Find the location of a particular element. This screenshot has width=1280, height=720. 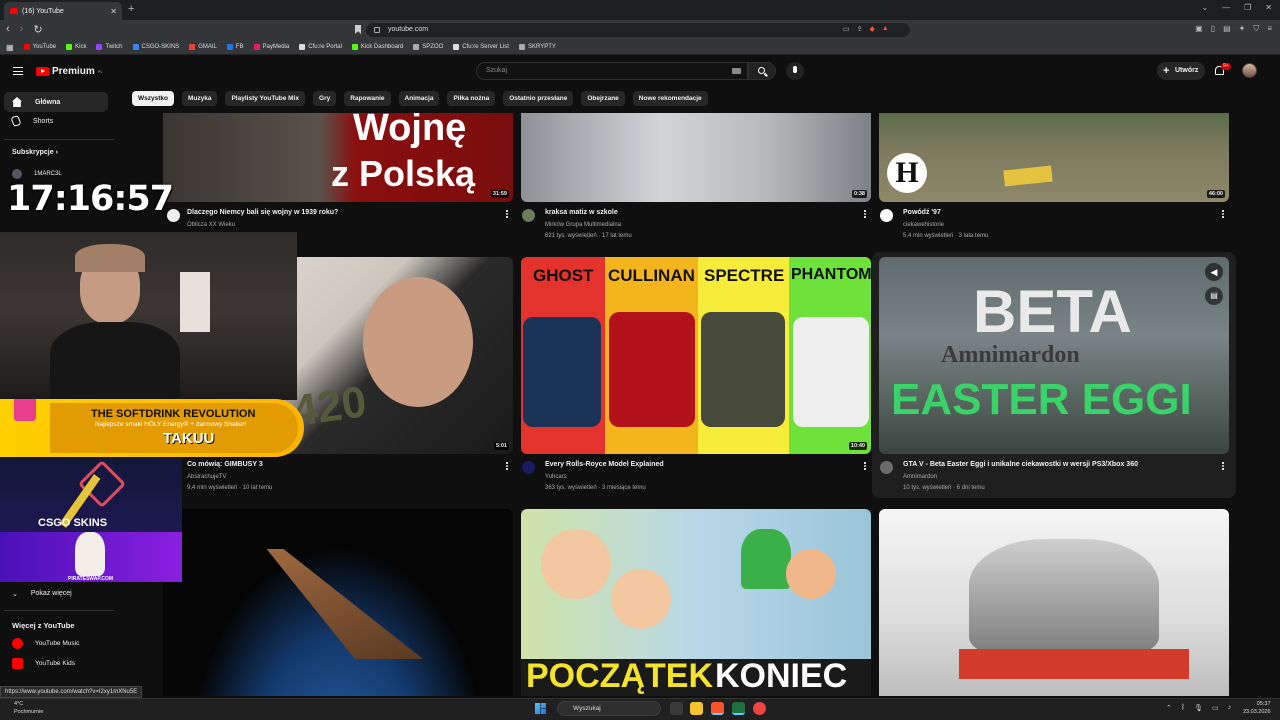

bookmark-item: FB is located at coordinates (235, 47).